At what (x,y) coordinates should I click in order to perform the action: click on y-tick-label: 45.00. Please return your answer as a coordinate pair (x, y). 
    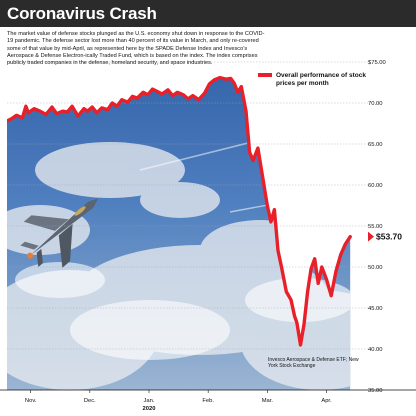
    Looking at the image, I should click on (375, 309).